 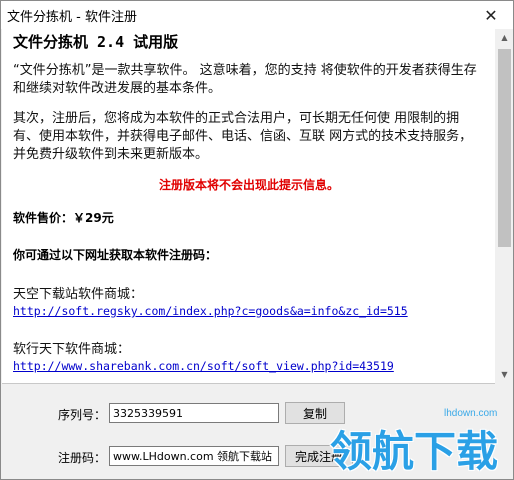 I want to click on price-text: 软件售价：￥29元, so click(x=63, y=218).